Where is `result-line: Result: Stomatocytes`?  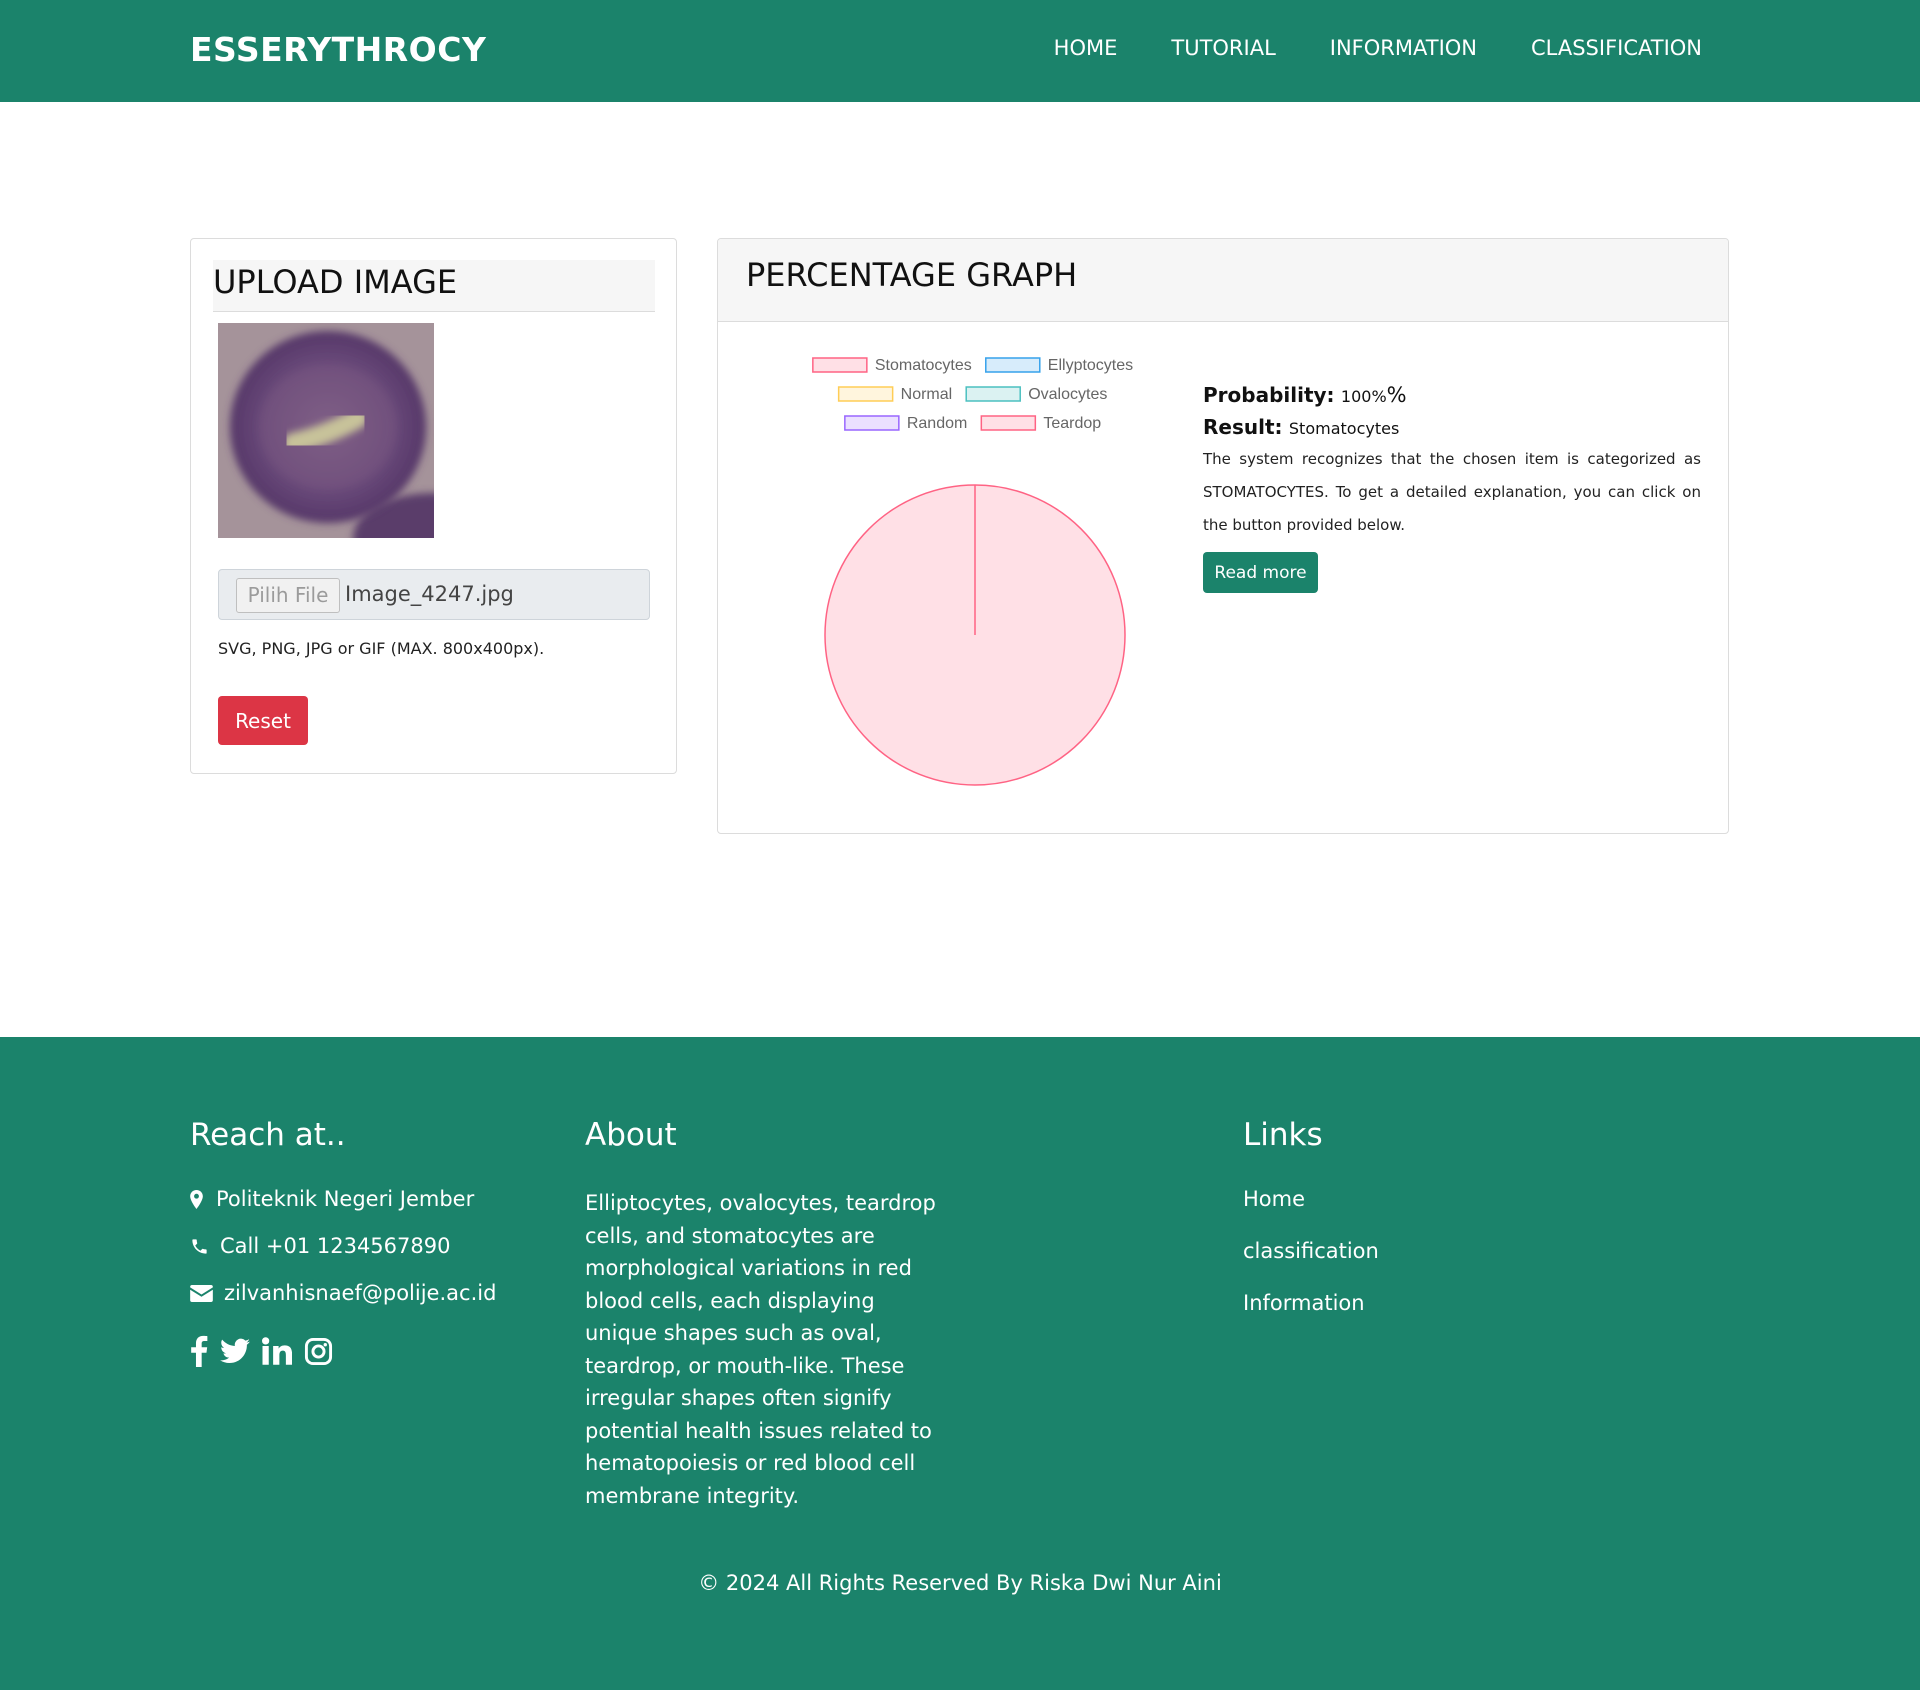
result-line: Result: Stomatocytes is located at coordinates (1462, 427).